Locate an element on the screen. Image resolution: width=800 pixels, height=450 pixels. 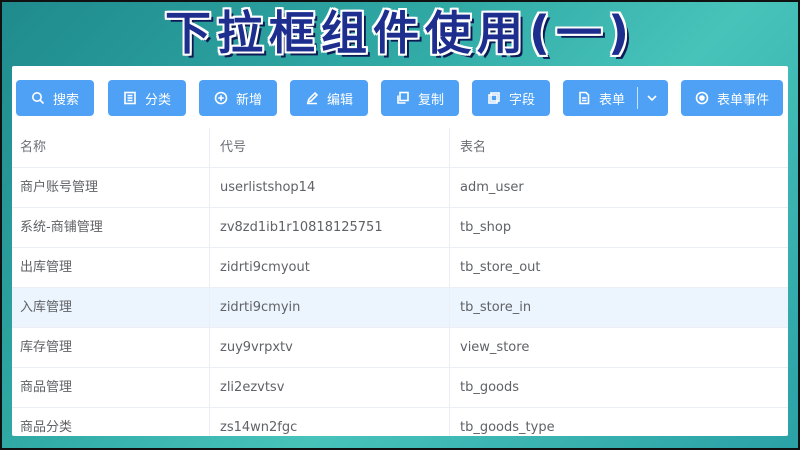
fields-icon is located at coordinates (494, 98).